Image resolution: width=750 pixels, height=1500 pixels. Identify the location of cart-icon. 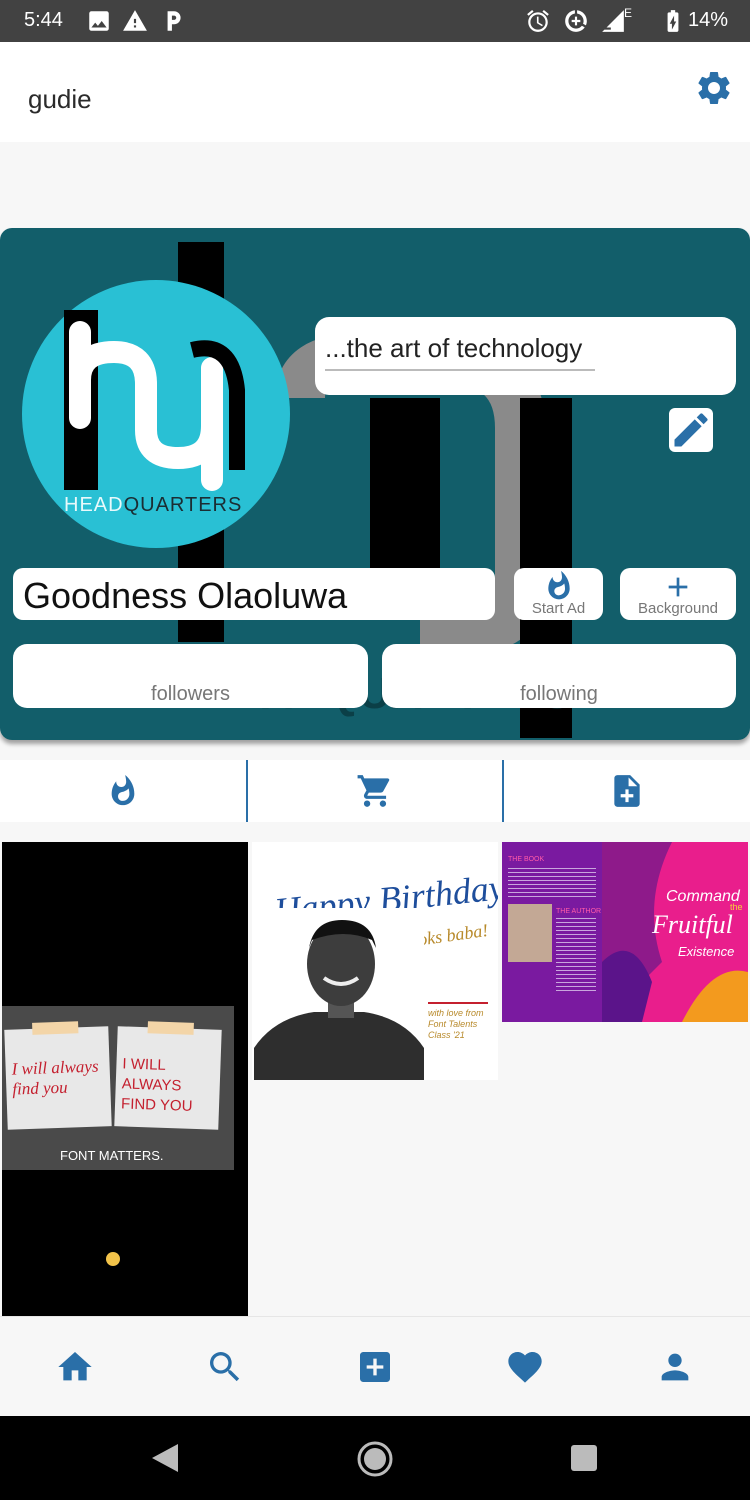
(373, 791).